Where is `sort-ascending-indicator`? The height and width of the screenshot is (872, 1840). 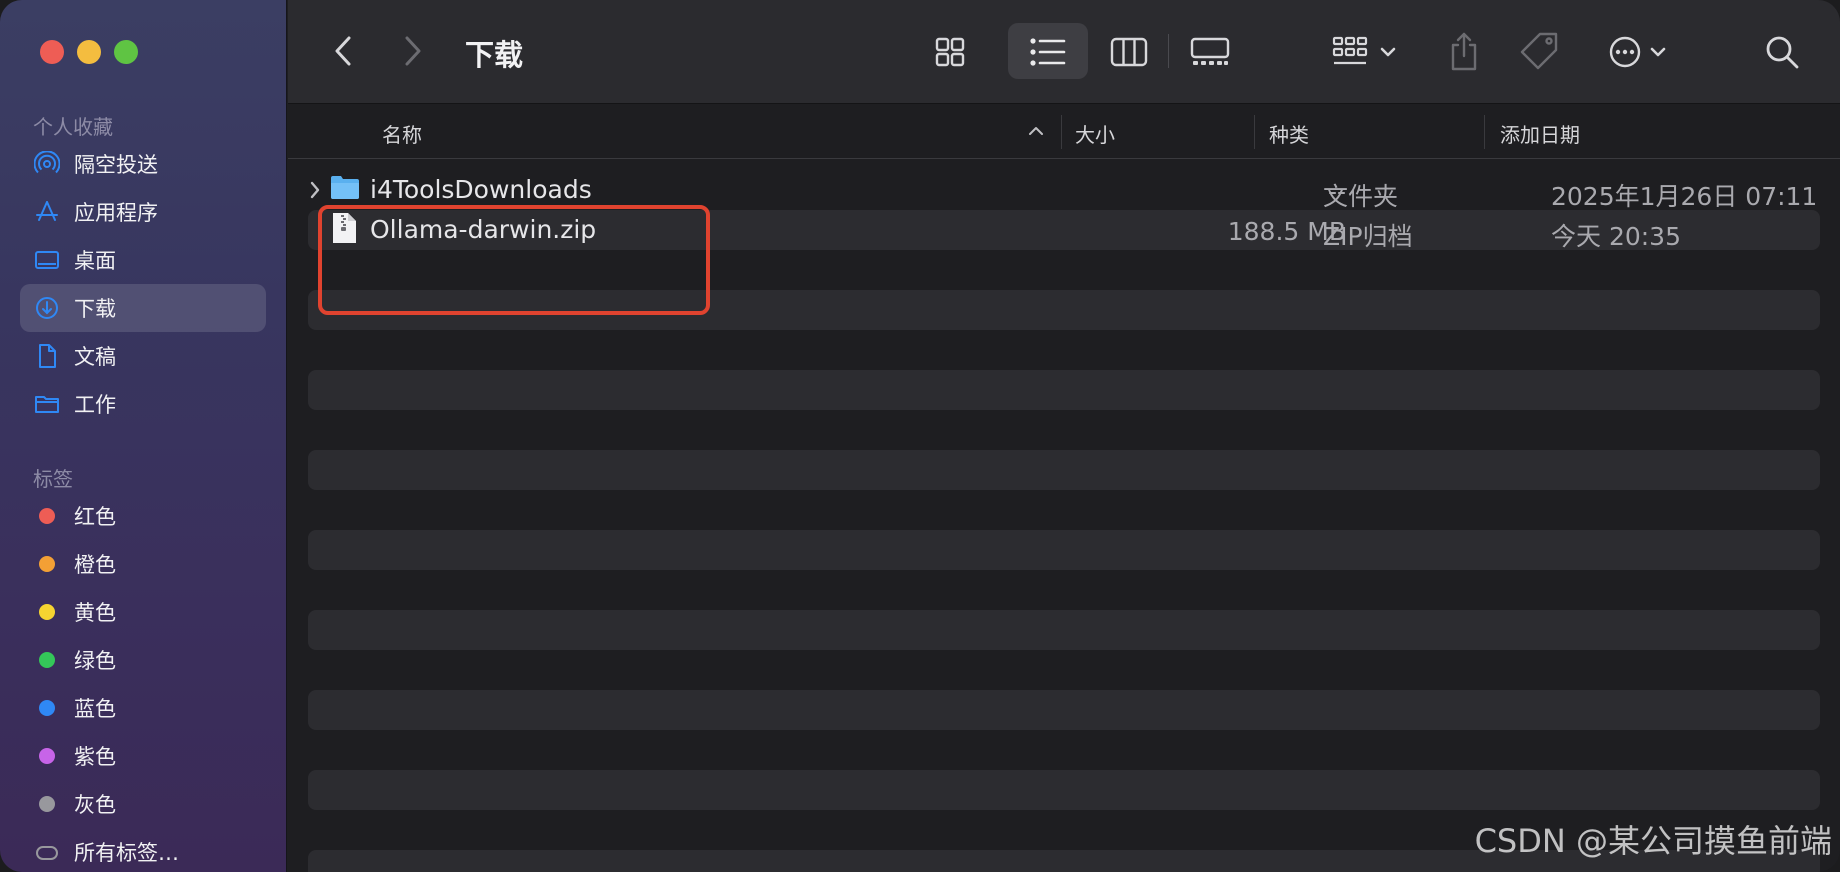
sort-ascending-indicator is located at coordinates (1036, 131).